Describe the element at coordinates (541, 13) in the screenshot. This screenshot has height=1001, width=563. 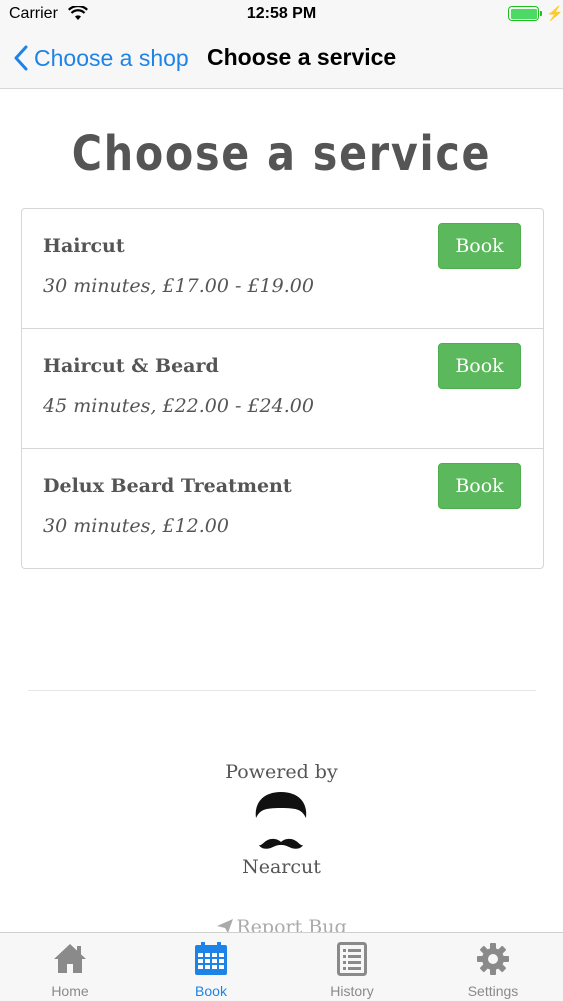
I see `battery-cap` at that location.